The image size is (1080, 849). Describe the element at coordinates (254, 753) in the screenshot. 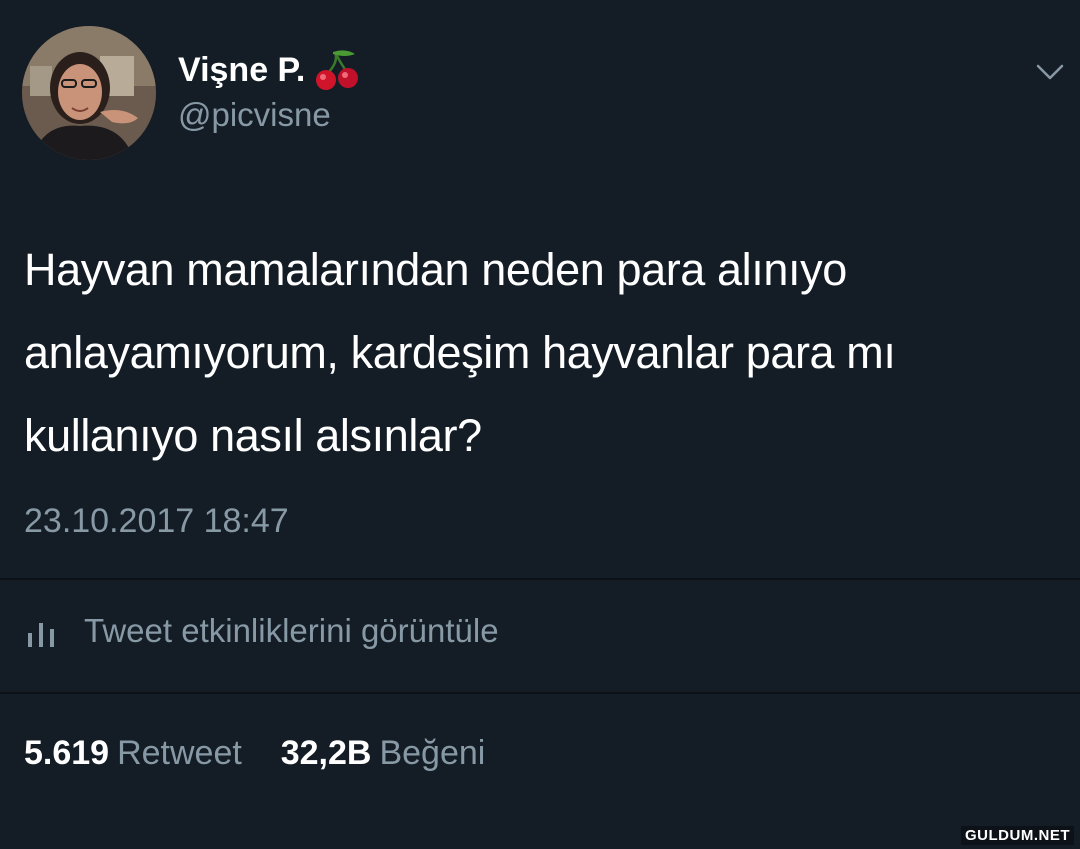

I see `tweet-stats: 5.619 Retweet 32,2B Beğeni` at that location.